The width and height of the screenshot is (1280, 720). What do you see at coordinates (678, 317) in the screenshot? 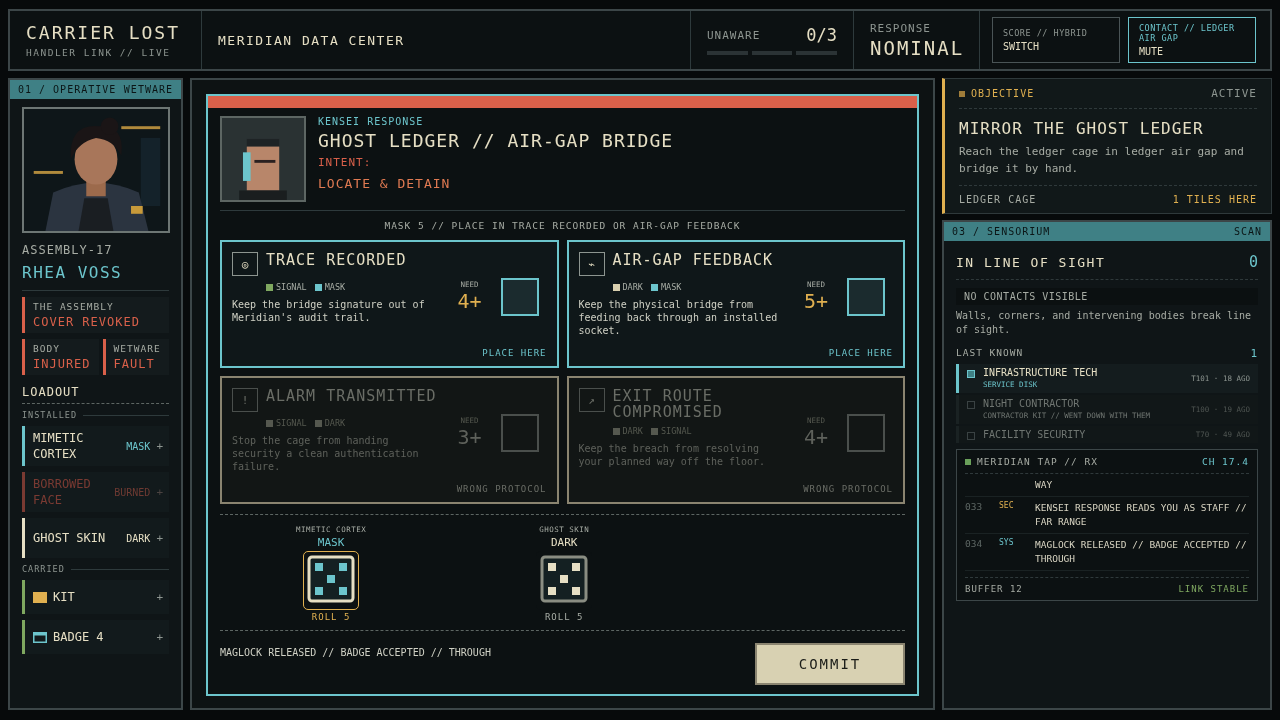
I see `protocol-description: Keep the physical bridge from feeding back through an installed socket.` at bounding box center [678, 317].